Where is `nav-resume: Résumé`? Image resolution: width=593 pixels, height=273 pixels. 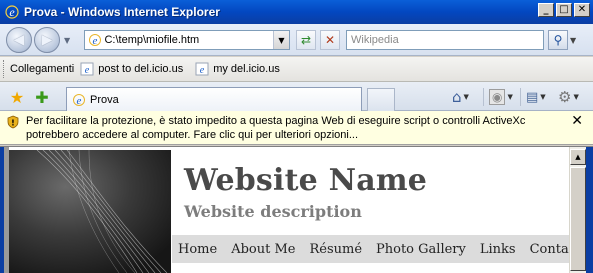 nav-resume: Résumé is located at coordinates (335, 249).